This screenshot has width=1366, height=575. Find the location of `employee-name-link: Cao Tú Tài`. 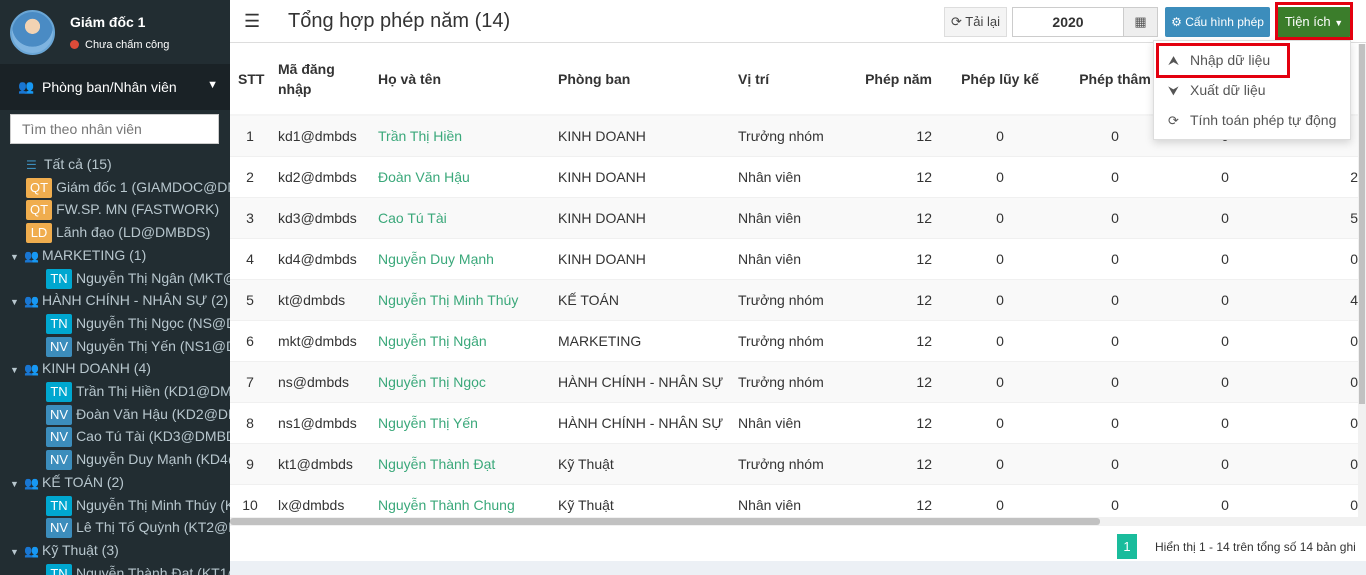

employee-name-link: Cao Tú Tài is located at coordinates (460, 217).